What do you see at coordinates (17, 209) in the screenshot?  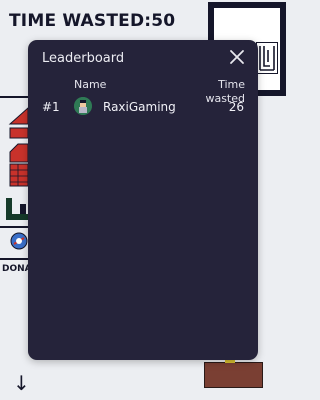 I see `wall-icon` at bounding box center [17, 209].